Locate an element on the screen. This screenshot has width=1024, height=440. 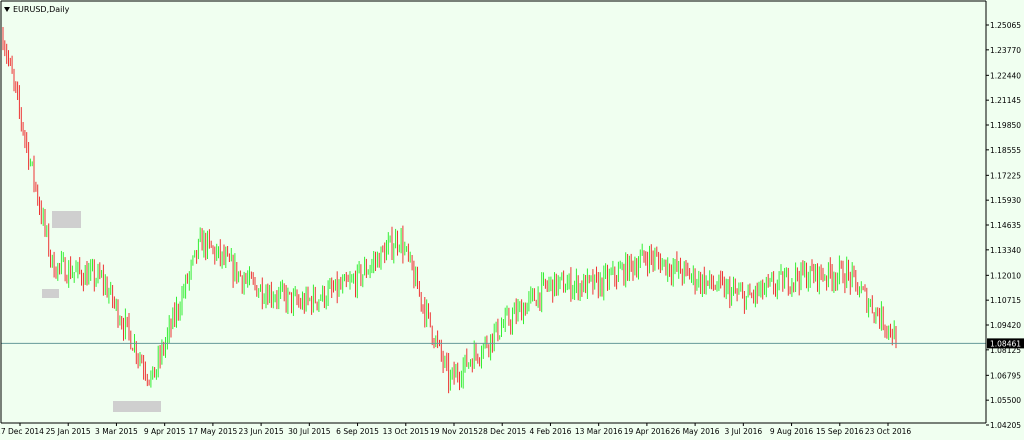
y-tick-label: 1.05500 is located at coordinates (1005, 400).